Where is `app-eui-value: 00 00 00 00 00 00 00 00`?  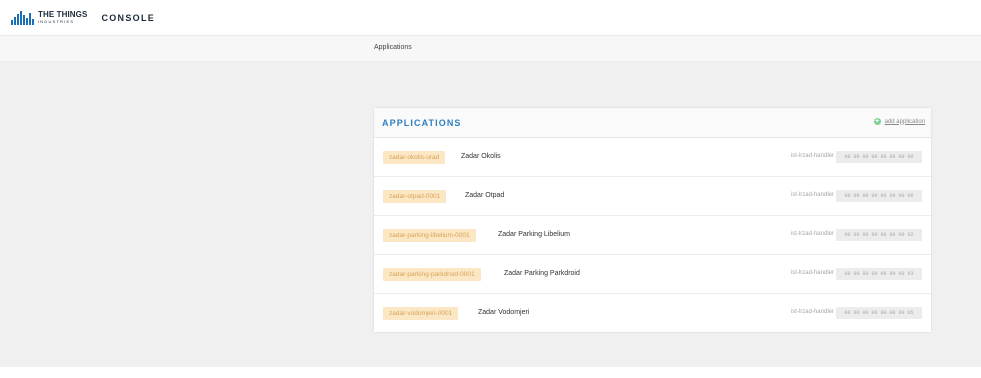
app-eui-value: 00 00 00 00 00 00 00 00 is located at coordinates (879, 157).